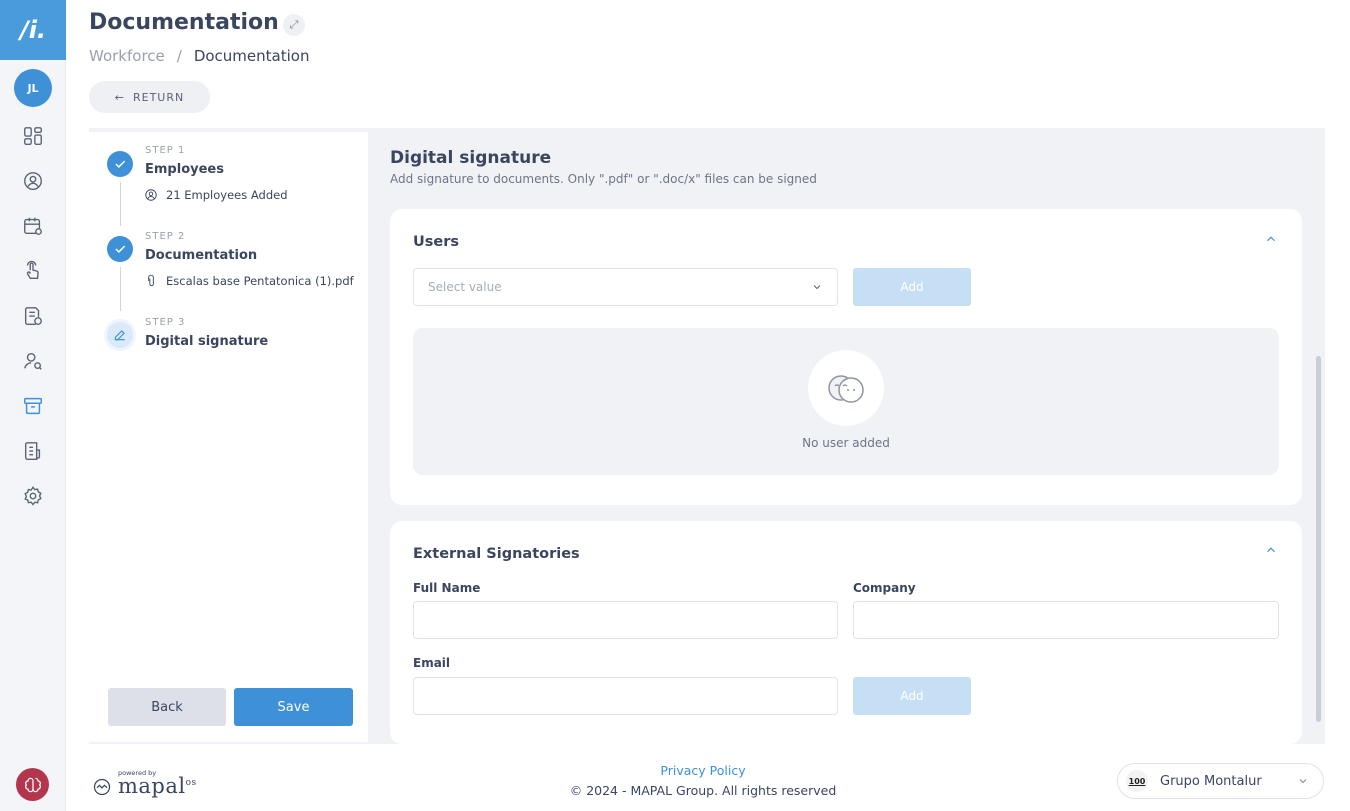 This screenshot has height=811, width=1350. Describe the element at coordinates (33, 361) in the screenshot. I see `user-search-icon` at that location.